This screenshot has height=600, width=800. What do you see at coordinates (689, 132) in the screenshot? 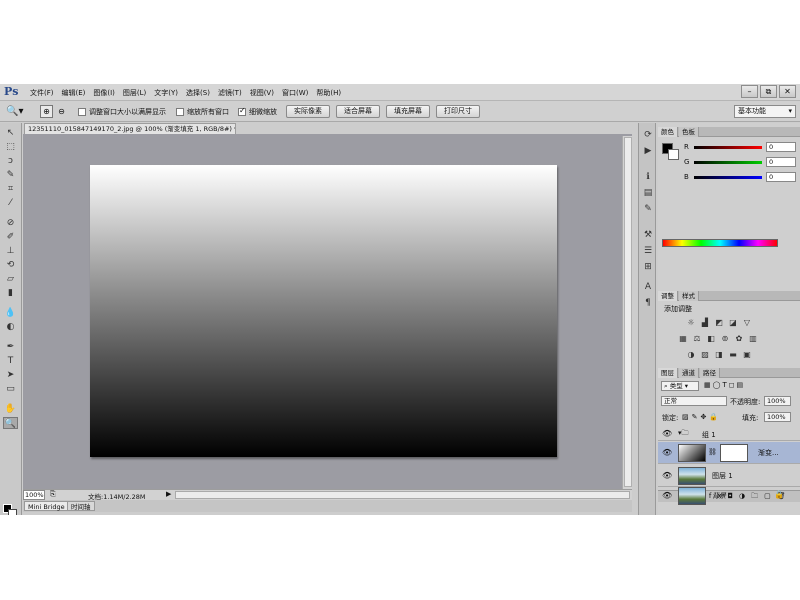
I see `tab-swatches: 色板` at bounding box center [689, 132].